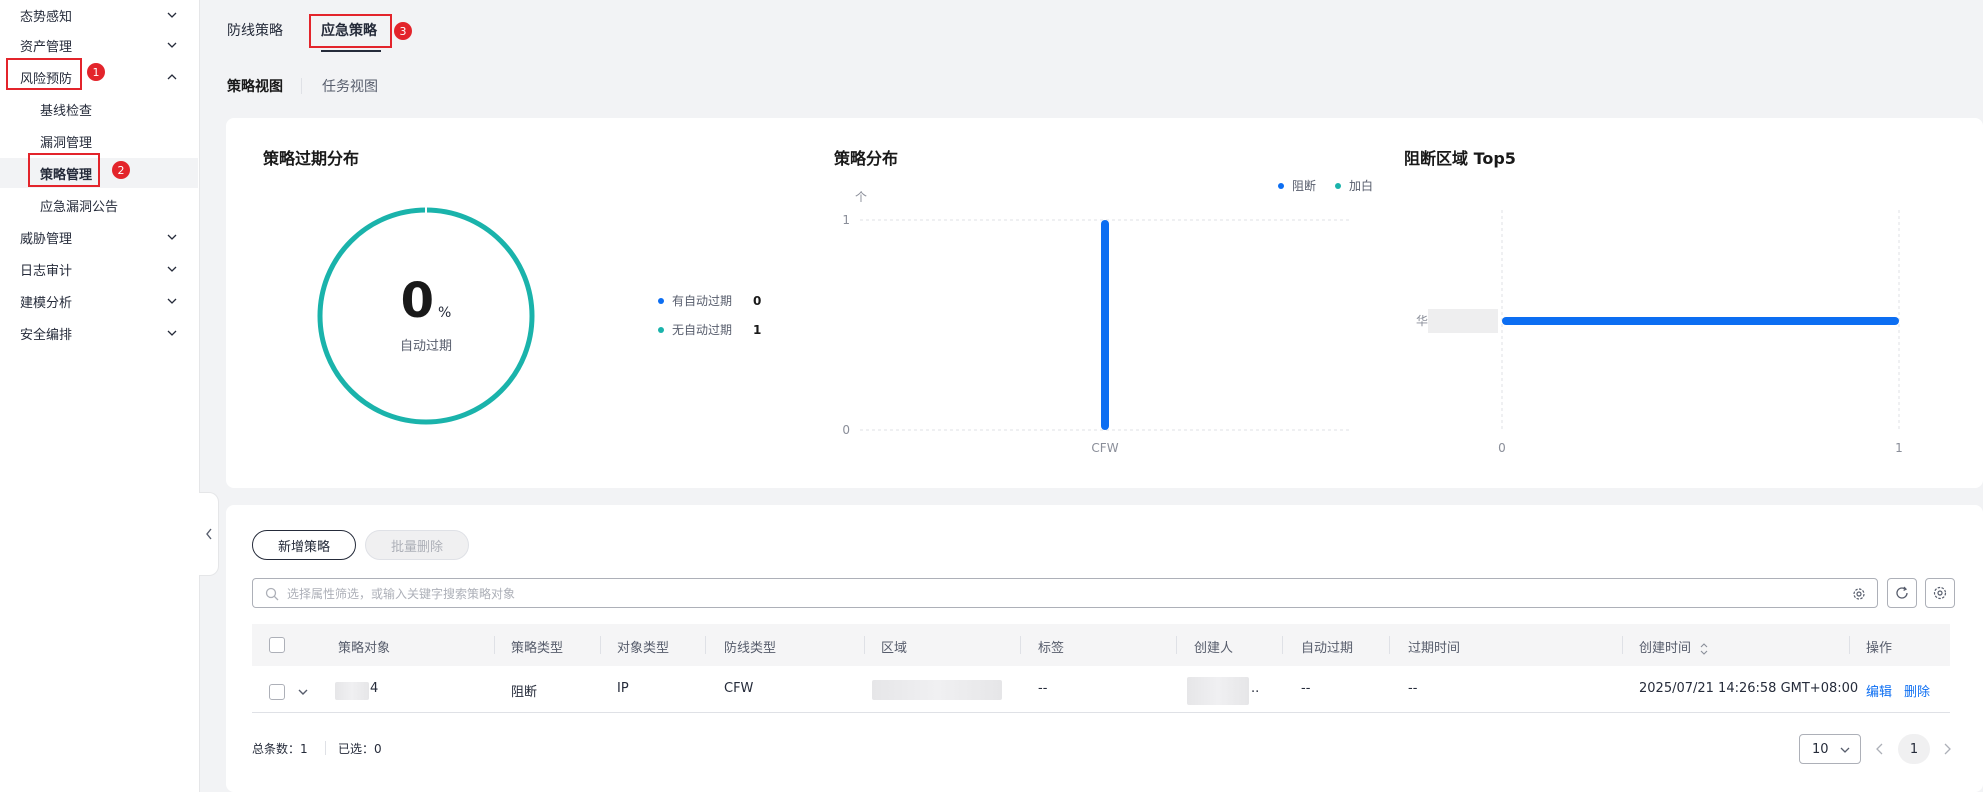  Describe the element at coordinates (937, 690) in the screenshot. I see `redacted-region` at that location.